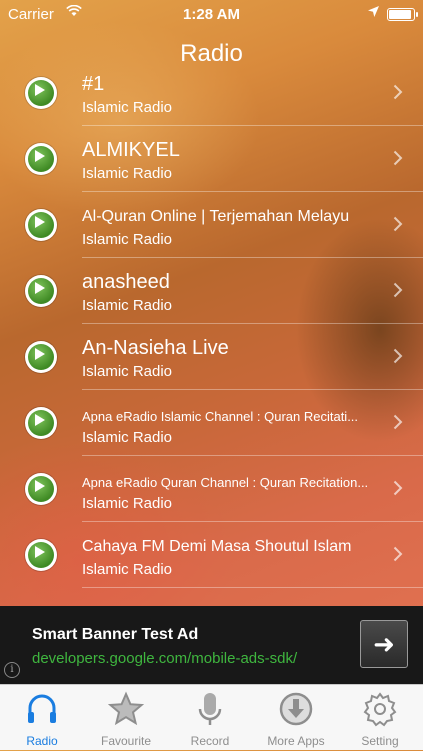  I want to click on gear-icon, so click(380, 709).